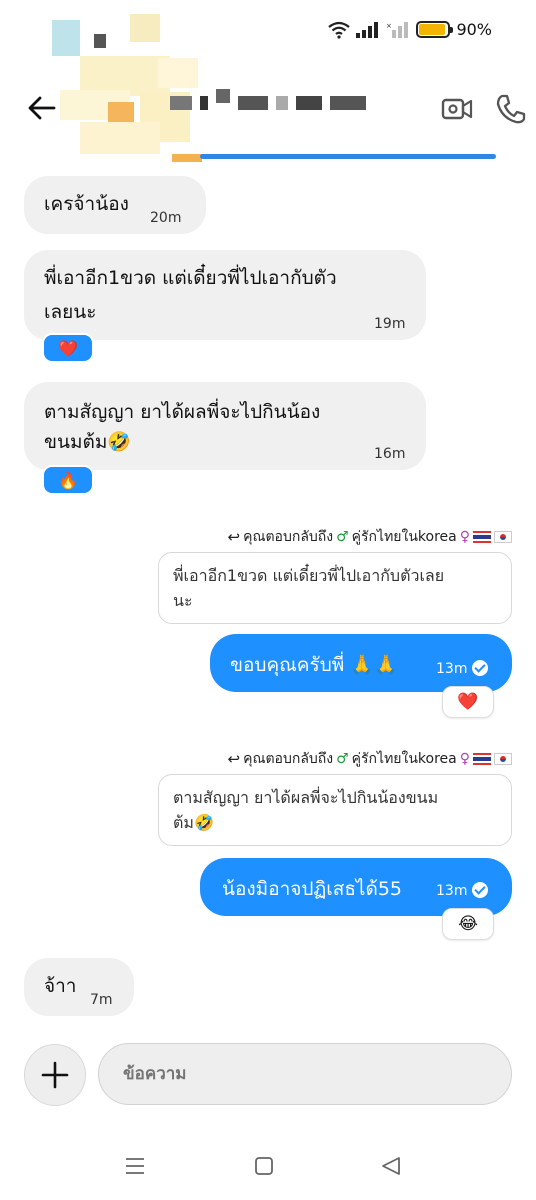 This screenshot has height=1200, width=536. What do you see at coordinates (305, 1074) in the screenshot?
I see `message-input` at bounding box center [305, 1074].